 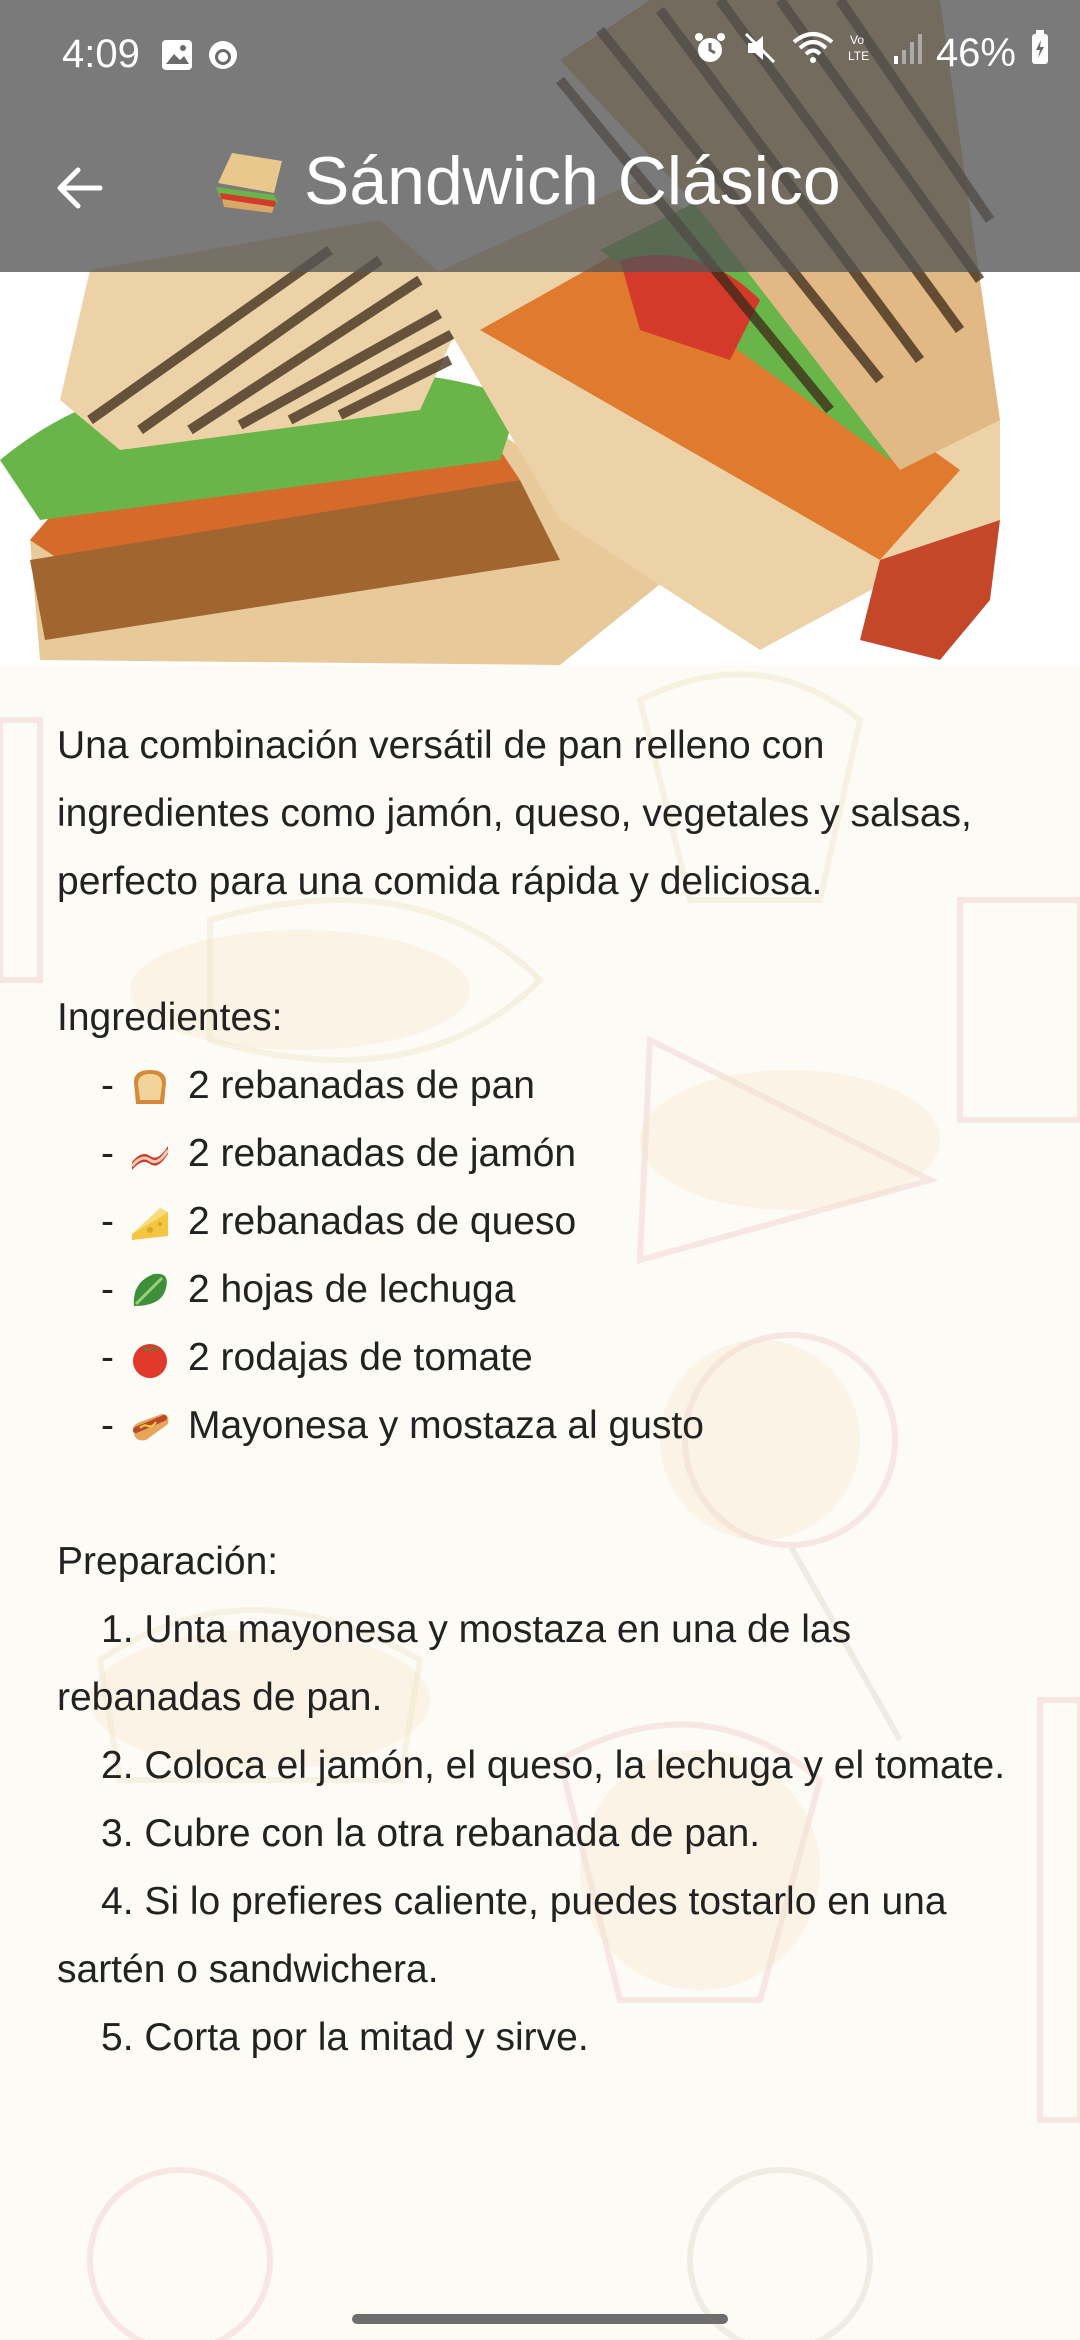 I want to click on sandwich-icon, so click(x=250, y=186).